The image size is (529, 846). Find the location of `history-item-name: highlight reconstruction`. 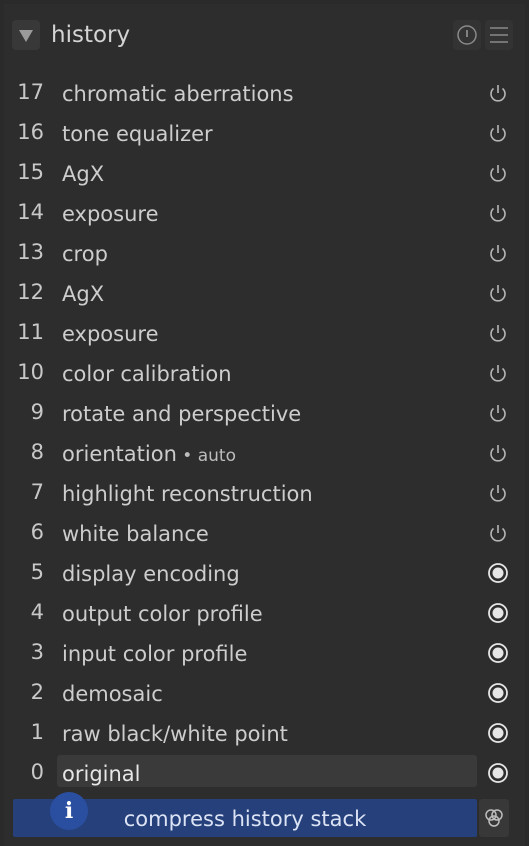

history-item-name: highlight reconstruction is located at coordinates (187, 494).